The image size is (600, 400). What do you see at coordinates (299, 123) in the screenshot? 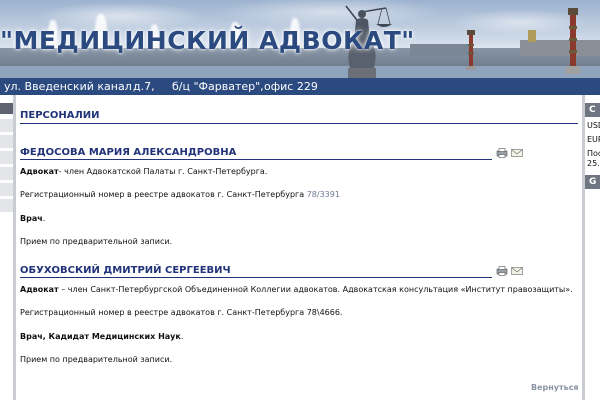
I see `section-divider` at bounding box center [299, 123].